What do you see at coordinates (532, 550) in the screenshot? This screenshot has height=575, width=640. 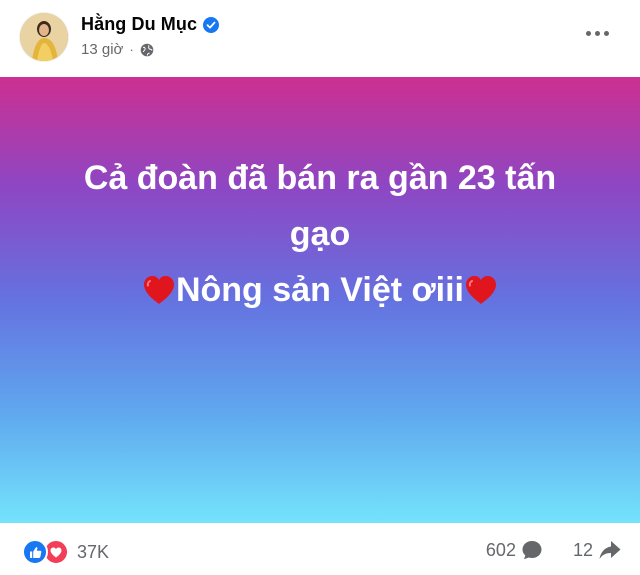 I see `comment-icon` at bounding box center [532, 550].